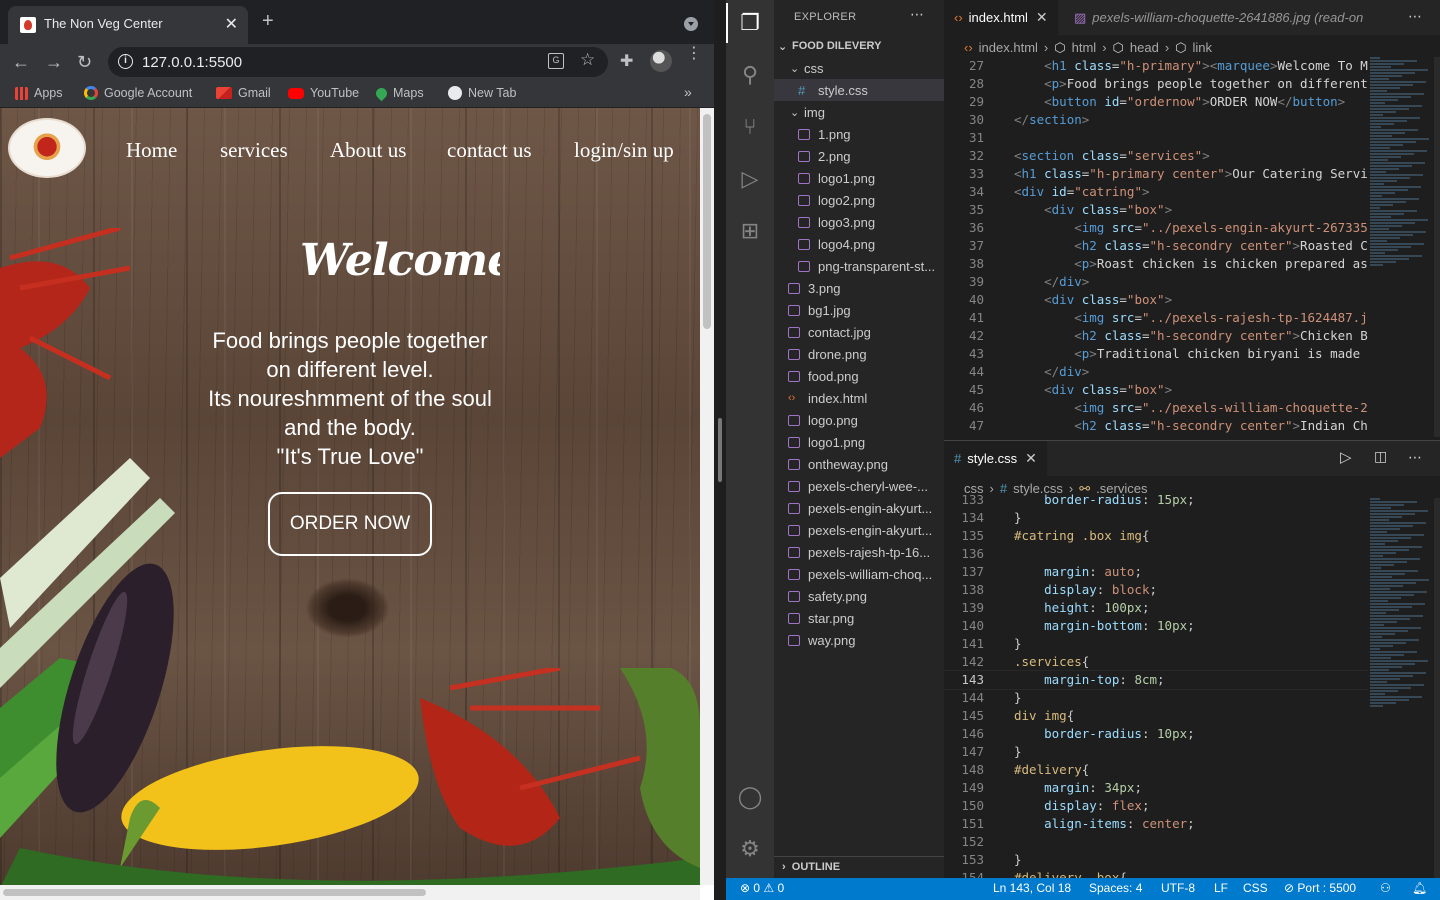  What do you see at coordinates (626, 61) in the screenshot?
I see `extensions-icon: ✚` at bounding box center [626, 61].